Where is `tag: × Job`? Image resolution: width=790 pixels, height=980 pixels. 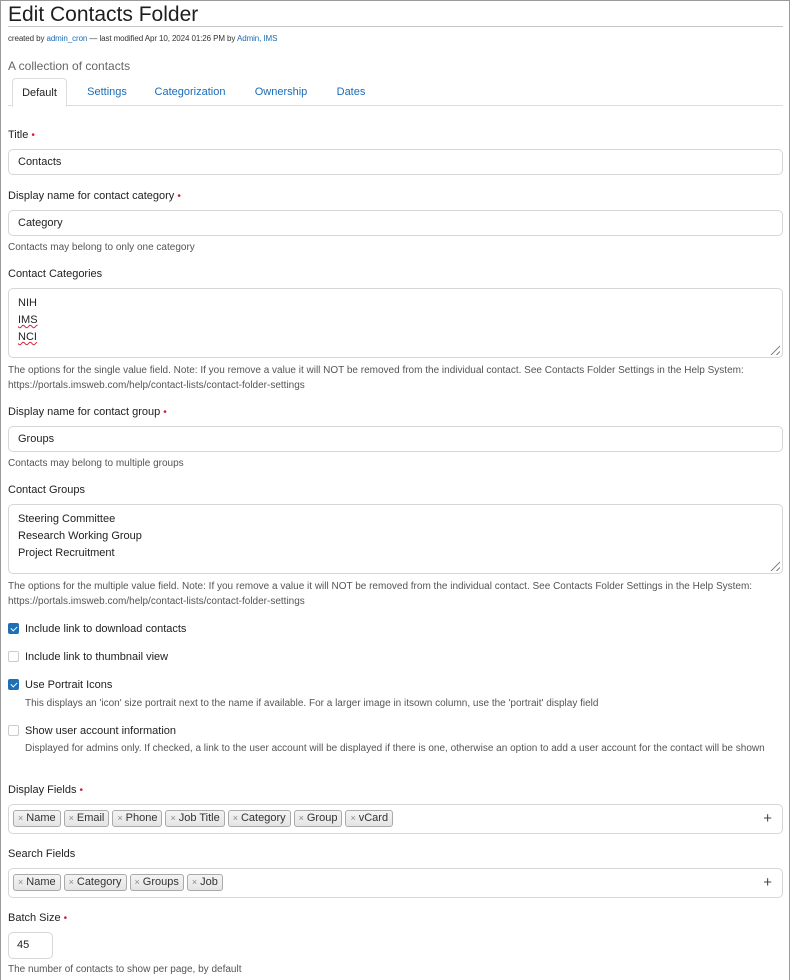 tag: × Job is located at coordinates (204, 882).